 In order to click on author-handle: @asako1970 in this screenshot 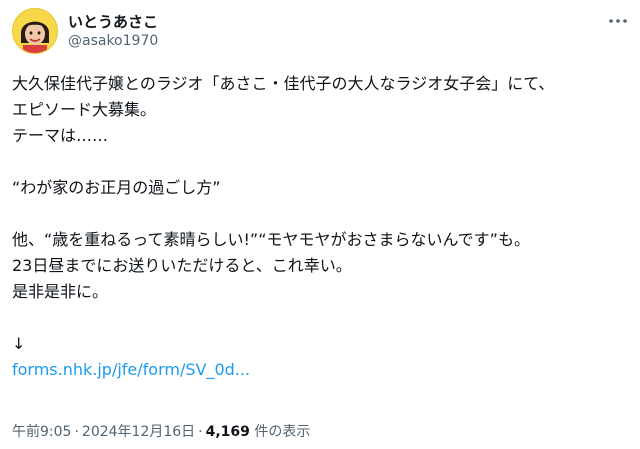, I will do `click(113, 41)`.